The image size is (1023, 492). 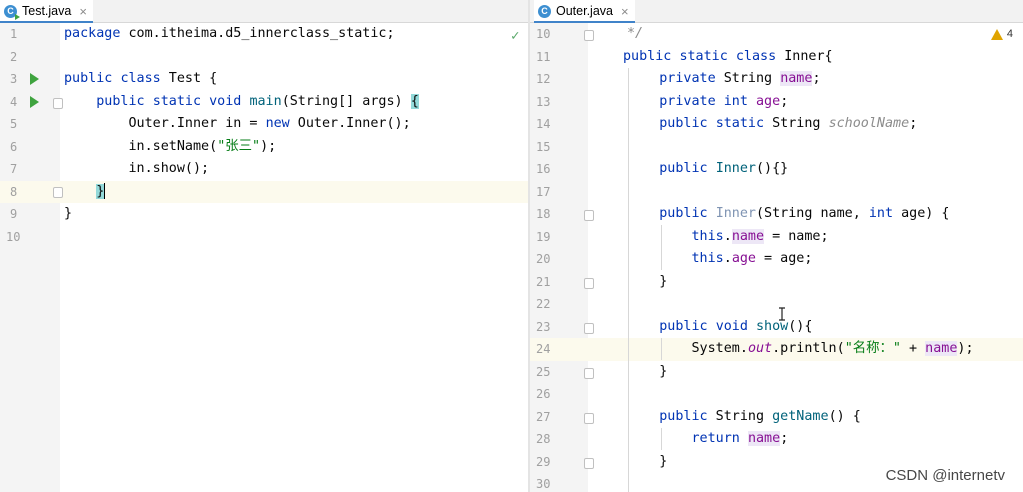 I want to click on code-line: public class Test {, so click(x=141, y=78).